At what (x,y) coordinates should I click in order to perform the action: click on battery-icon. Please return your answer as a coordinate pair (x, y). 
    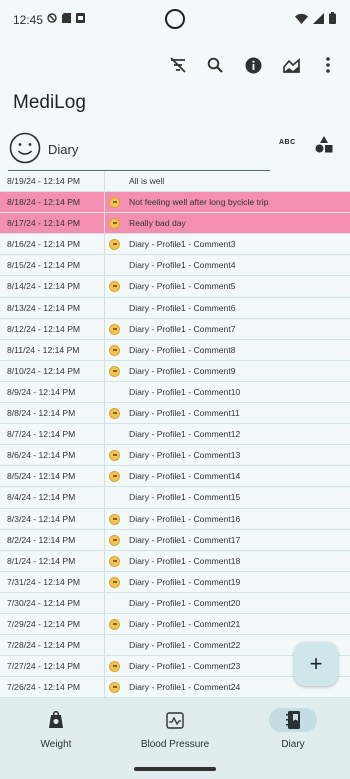
    Looking at the image, I should click on (332, 18).